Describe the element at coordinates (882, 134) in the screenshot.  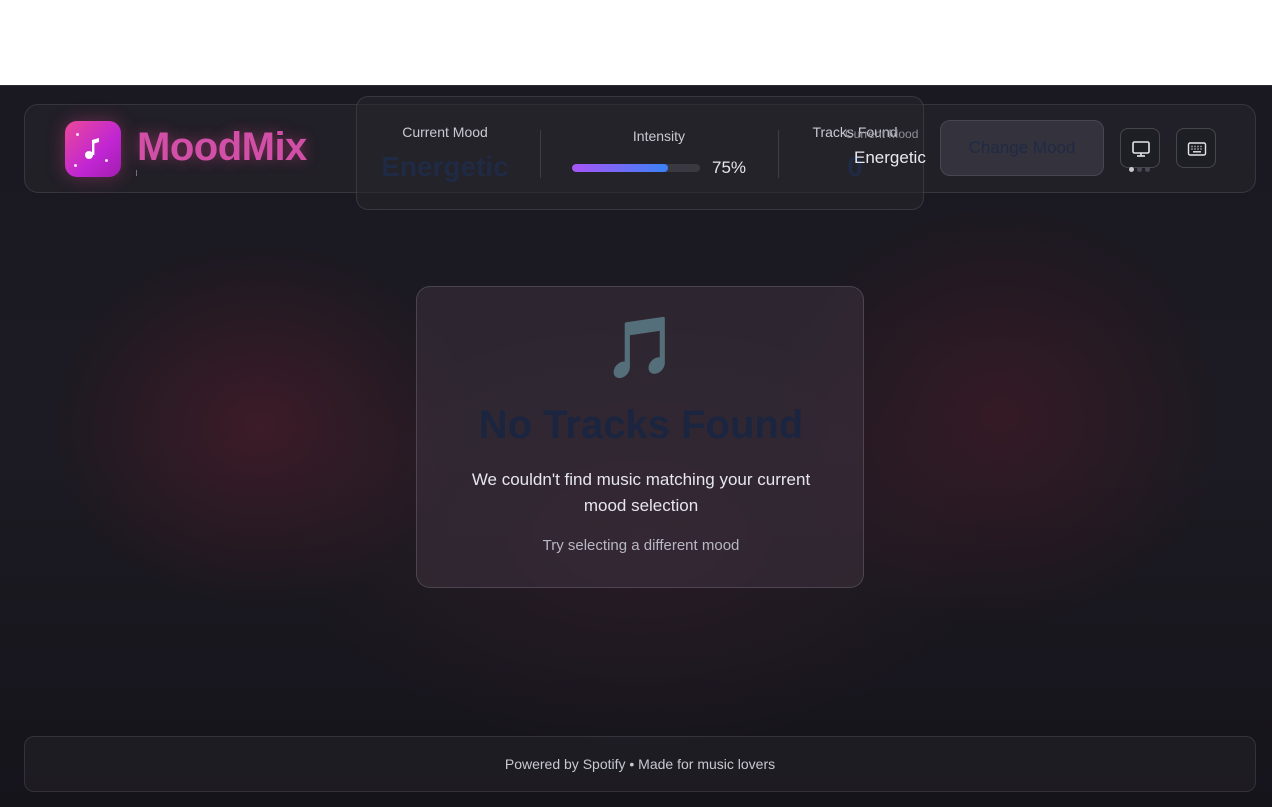
I see `tooltip-label: Current Mood` at that location.